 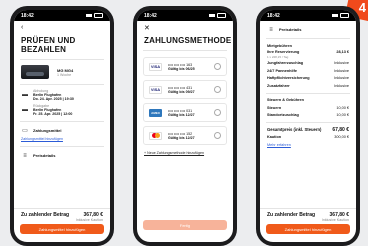 What do you see at coordinates (188, 40) in the screenshot?
I see `page-title: ZAHLUNGSMETHODE` at bounding box center [188, 40].